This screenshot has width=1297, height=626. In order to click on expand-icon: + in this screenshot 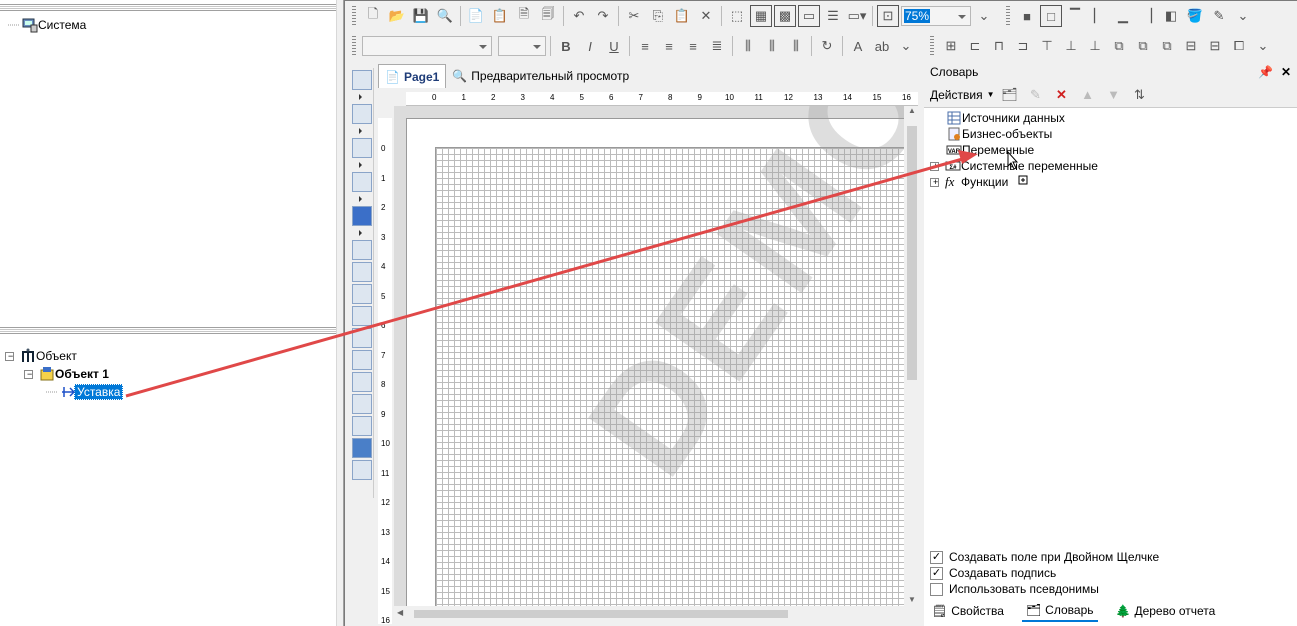, I will do `click(934, 166)`.